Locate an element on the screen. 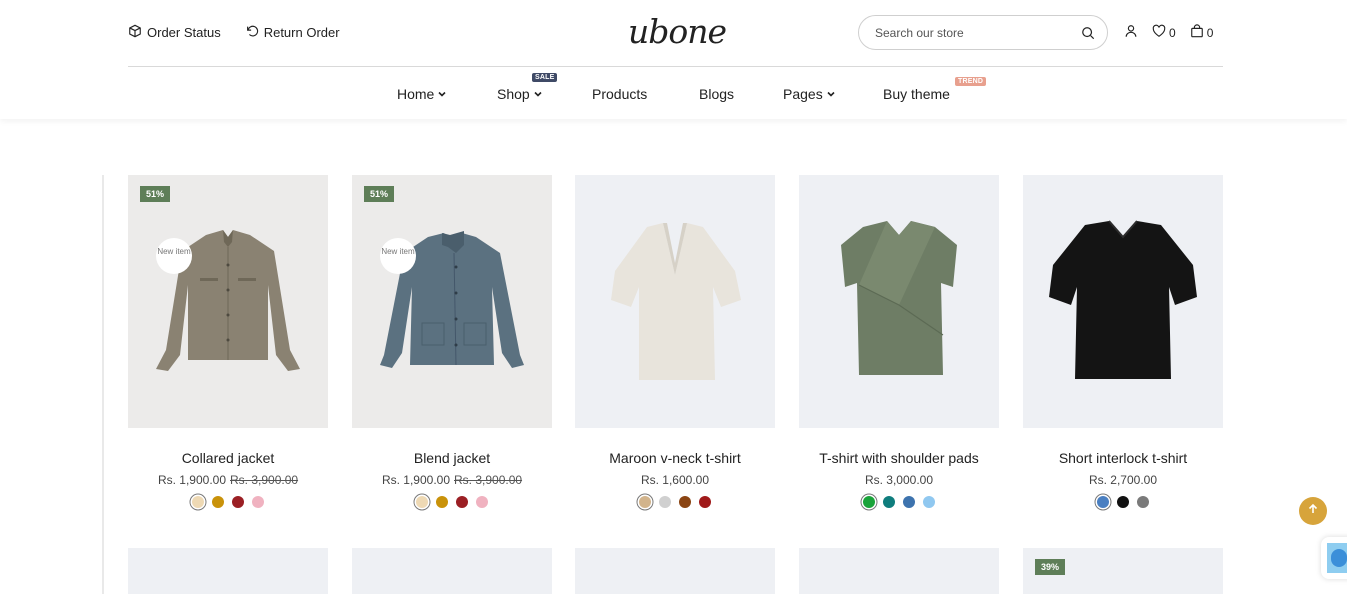 The height and width of the screenshot is (594, 1347). order-status-label: Order Status is located at coordinates (184, 32).